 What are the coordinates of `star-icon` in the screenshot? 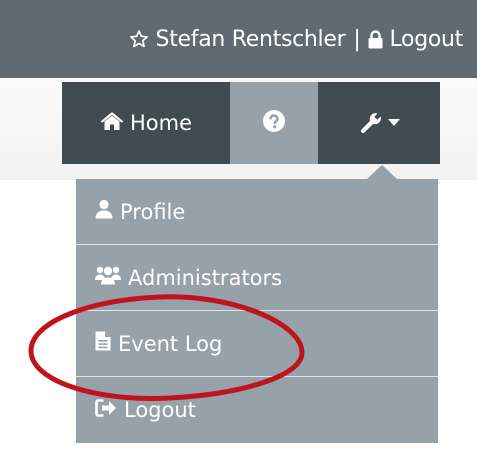 It's located at (139, 39).